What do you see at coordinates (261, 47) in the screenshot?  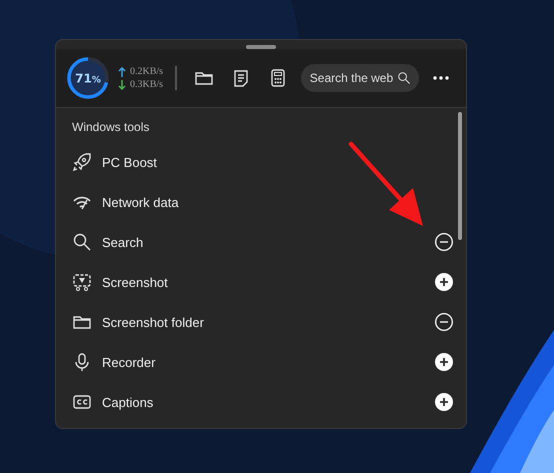 I see `drag-handle` at bounding box center [261, 47].